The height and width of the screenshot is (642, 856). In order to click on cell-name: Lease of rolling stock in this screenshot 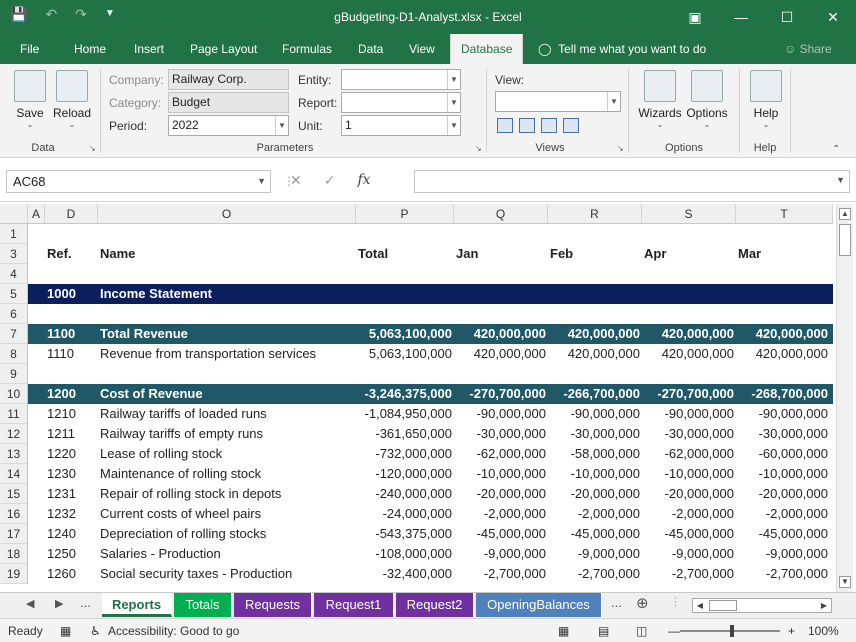, I will do `click(228, 454)`.